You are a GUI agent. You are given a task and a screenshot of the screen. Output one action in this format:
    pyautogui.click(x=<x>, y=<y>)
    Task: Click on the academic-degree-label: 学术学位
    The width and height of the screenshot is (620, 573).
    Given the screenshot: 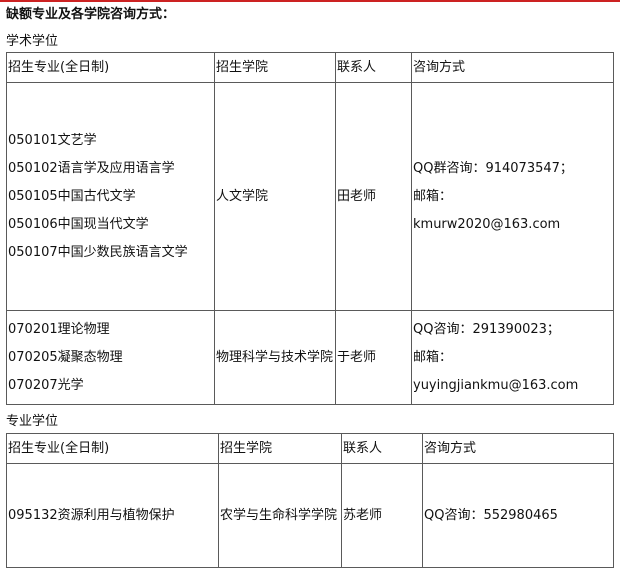 What is the action you would take?
    pyautogui.click(x=32, y=41)
    